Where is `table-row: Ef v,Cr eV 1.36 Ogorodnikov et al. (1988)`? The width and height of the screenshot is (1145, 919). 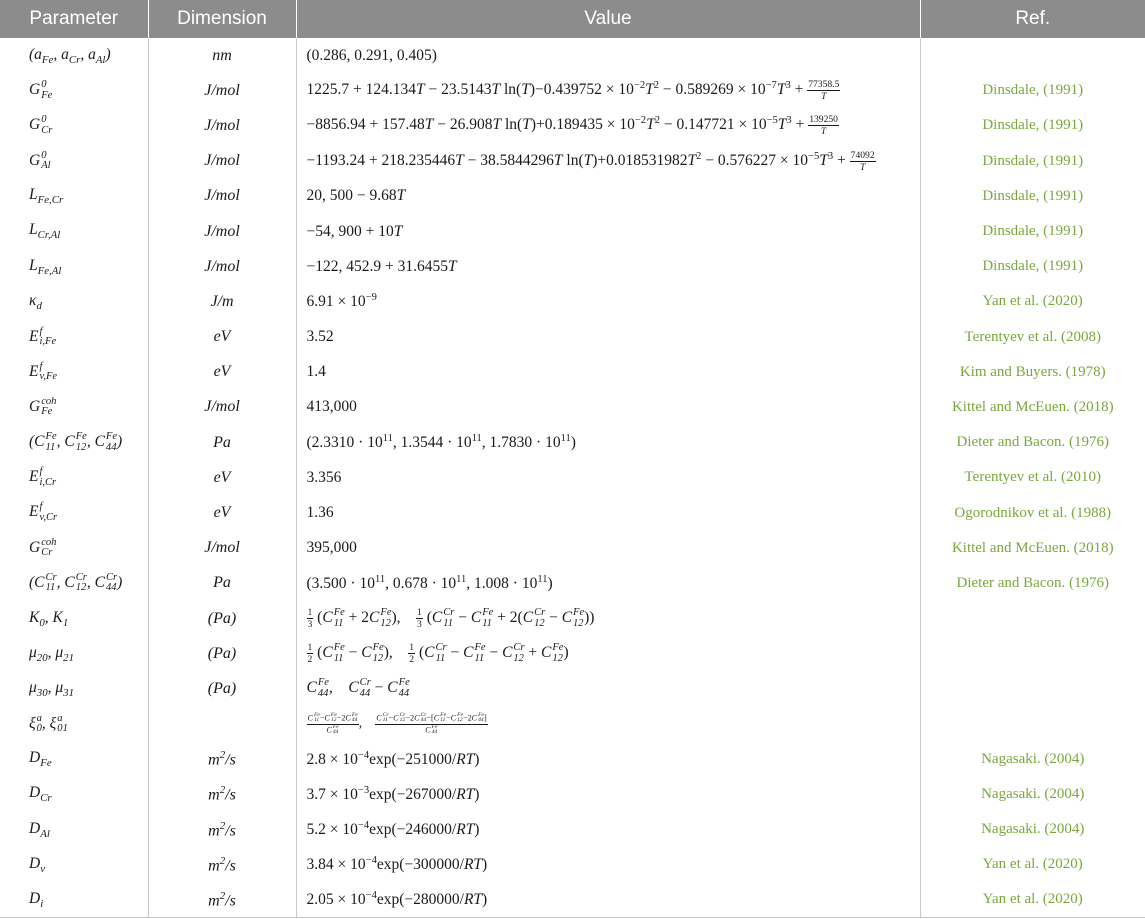 table-row: Ef v,Cr eV 1.36 Ogorodnikov et al. (1988) is located at coordinates (572, 513).